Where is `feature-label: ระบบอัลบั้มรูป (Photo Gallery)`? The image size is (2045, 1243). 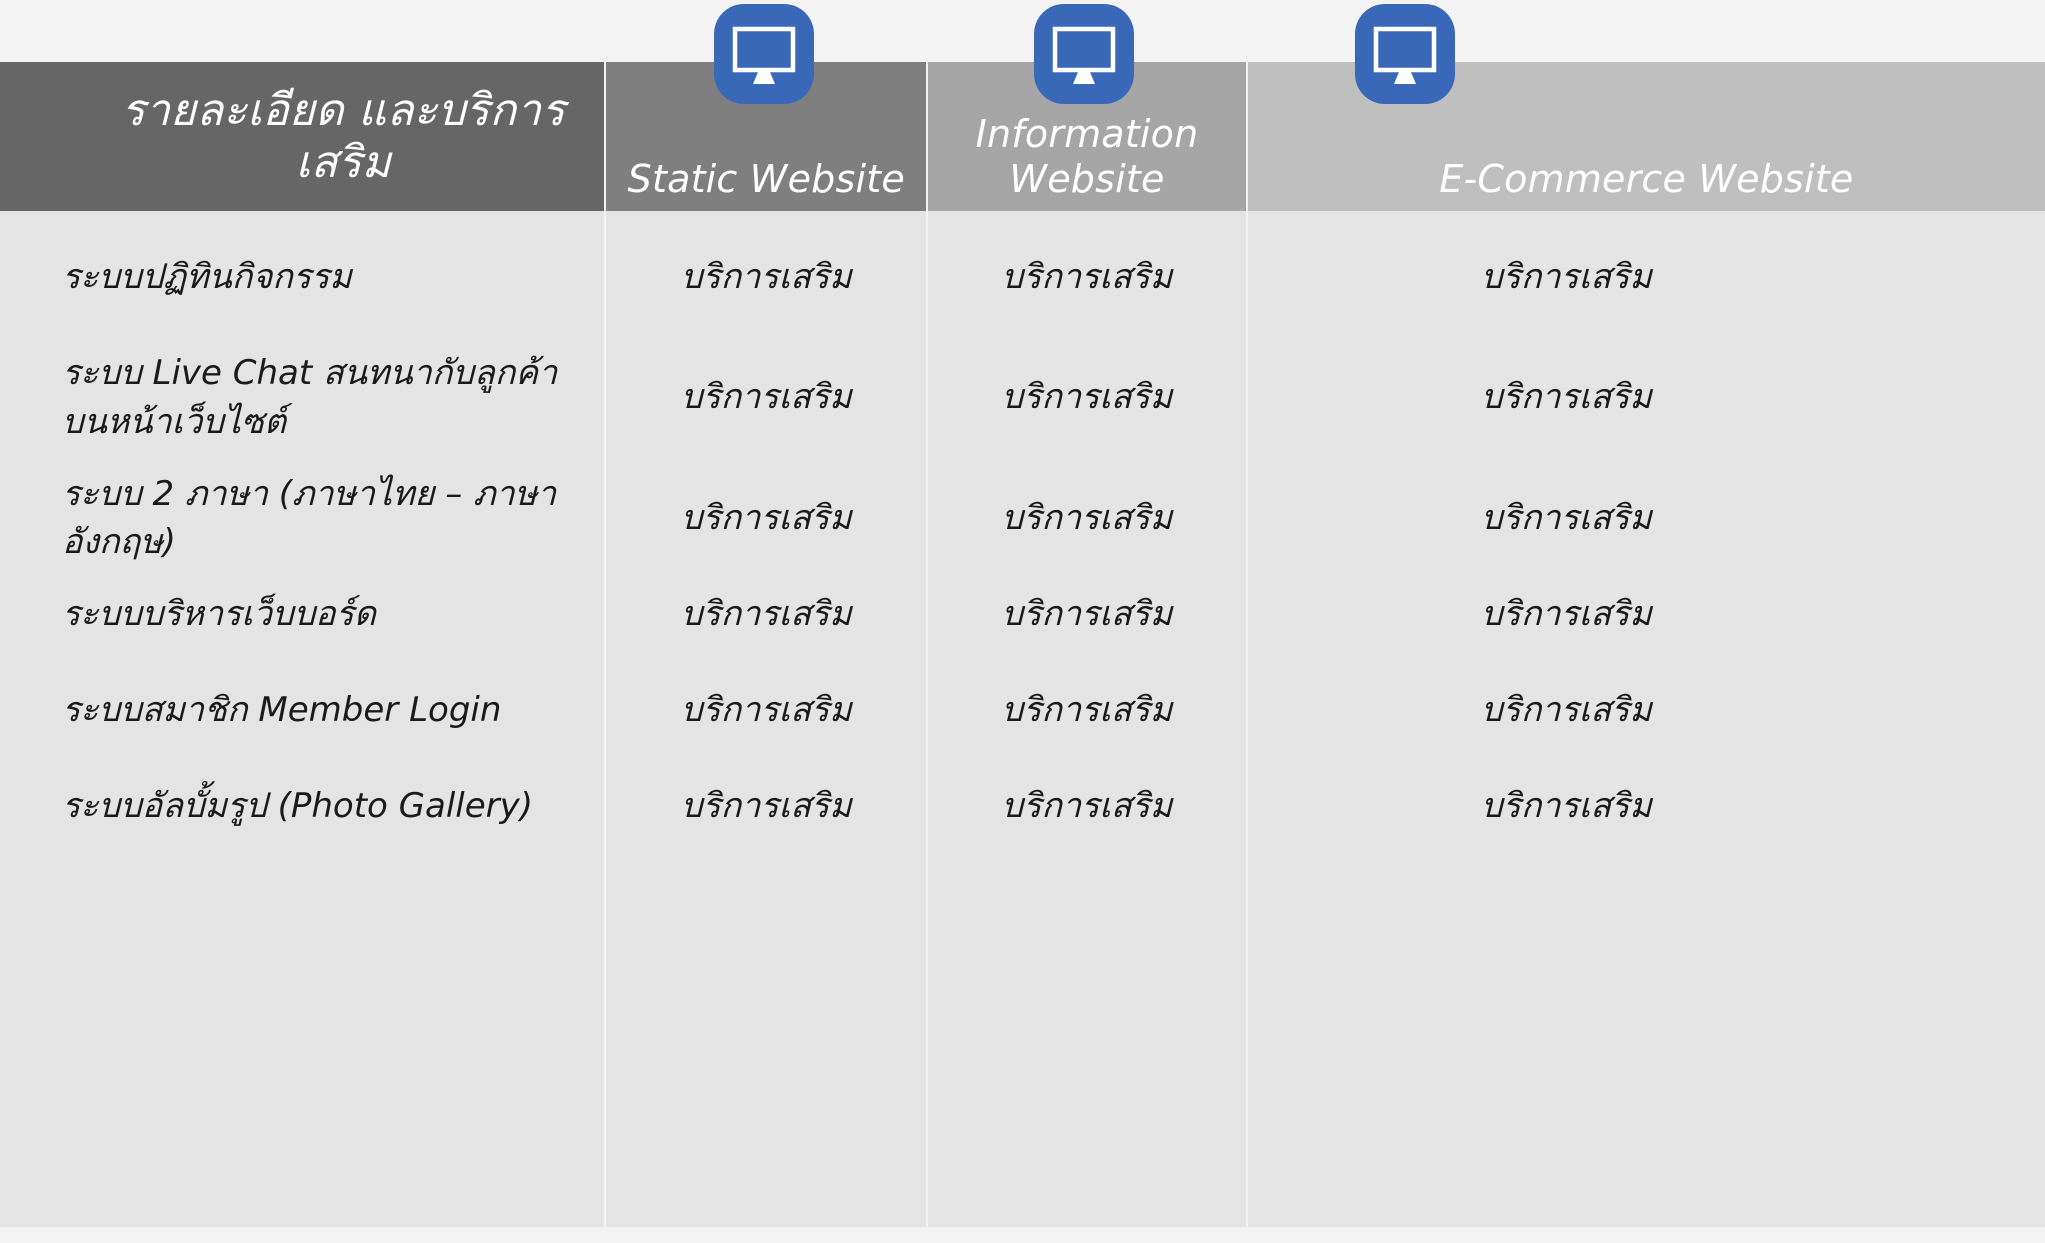 feature-label: ระบบอัลบั้มรูป (Photo Gallery) is located at coordinates (298, 805).